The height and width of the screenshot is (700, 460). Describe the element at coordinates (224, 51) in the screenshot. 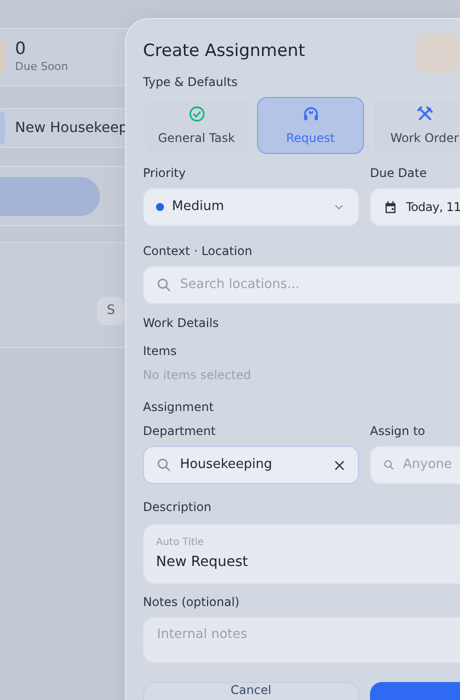

I see `modal-title: Create Assignment` at that location.